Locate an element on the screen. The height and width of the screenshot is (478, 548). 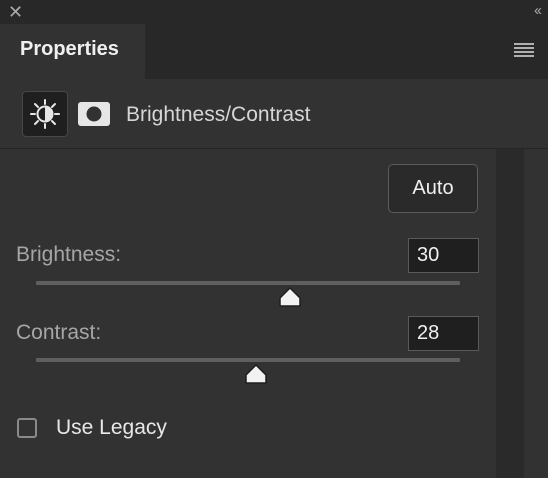
contrast-slider-thumb is located at coordinates (256, 374).